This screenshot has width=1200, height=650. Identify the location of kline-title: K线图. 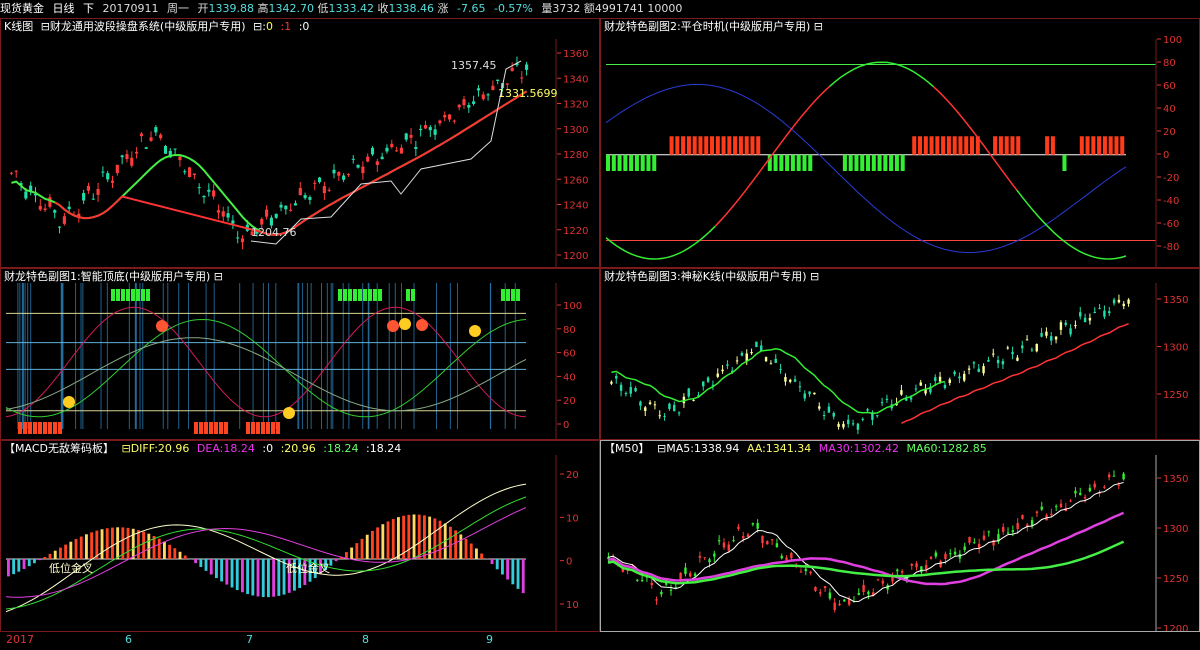
(18, 26).